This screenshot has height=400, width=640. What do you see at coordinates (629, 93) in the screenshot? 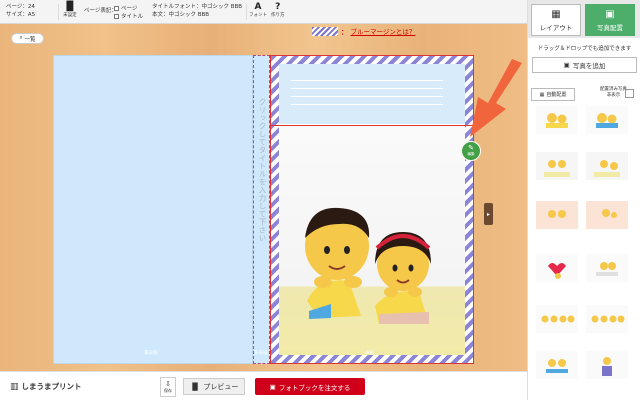
I see `hide-placed-checkbox` at bounding box center [629, 93].